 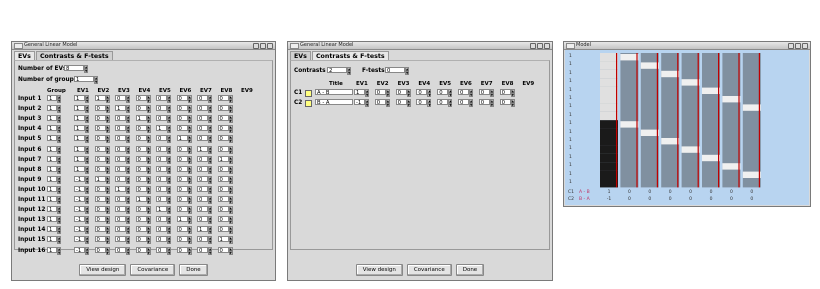 I want to click on contrast-title-field: B - A, so click(x=334, y=102).